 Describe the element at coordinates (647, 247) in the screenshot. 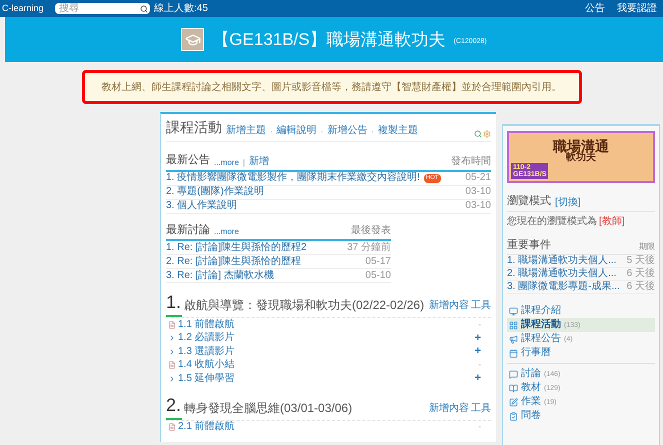

I see `column-header: 期限` at that location.